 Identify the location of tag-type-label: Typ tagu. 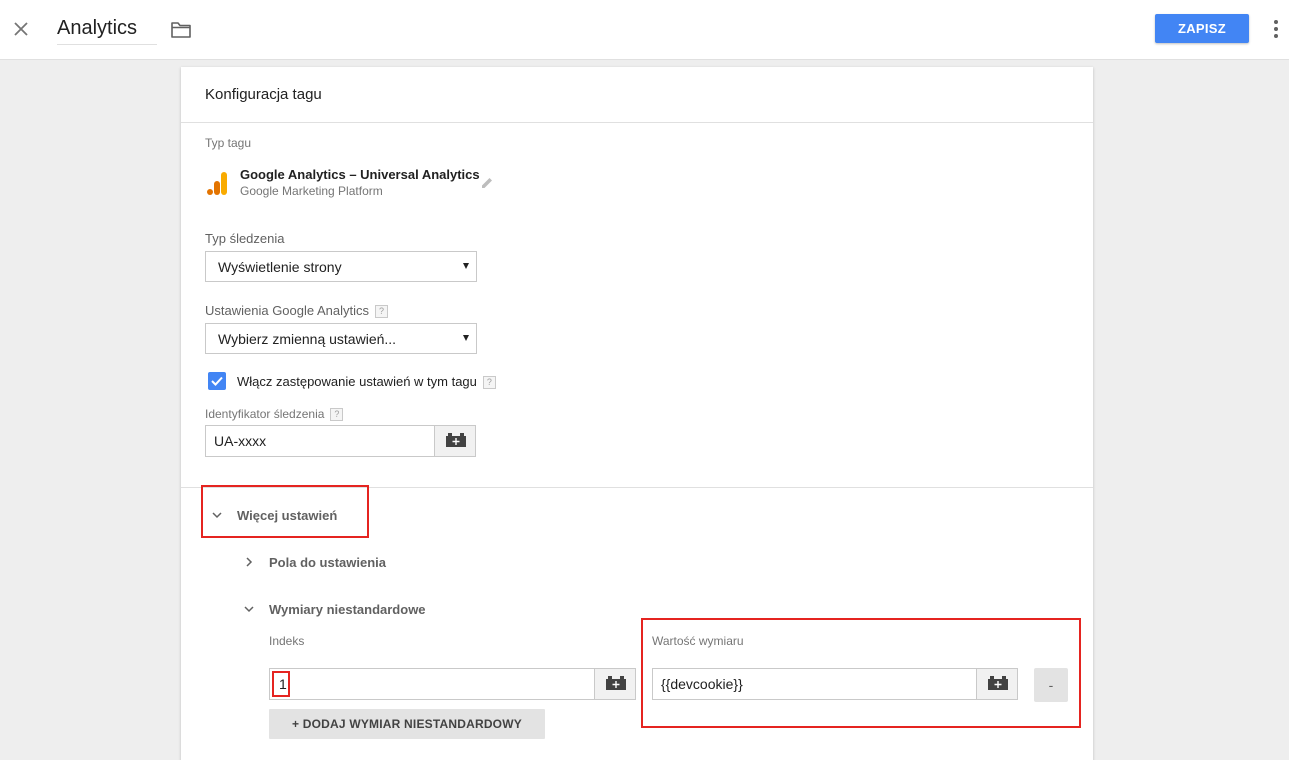
(228, 143).